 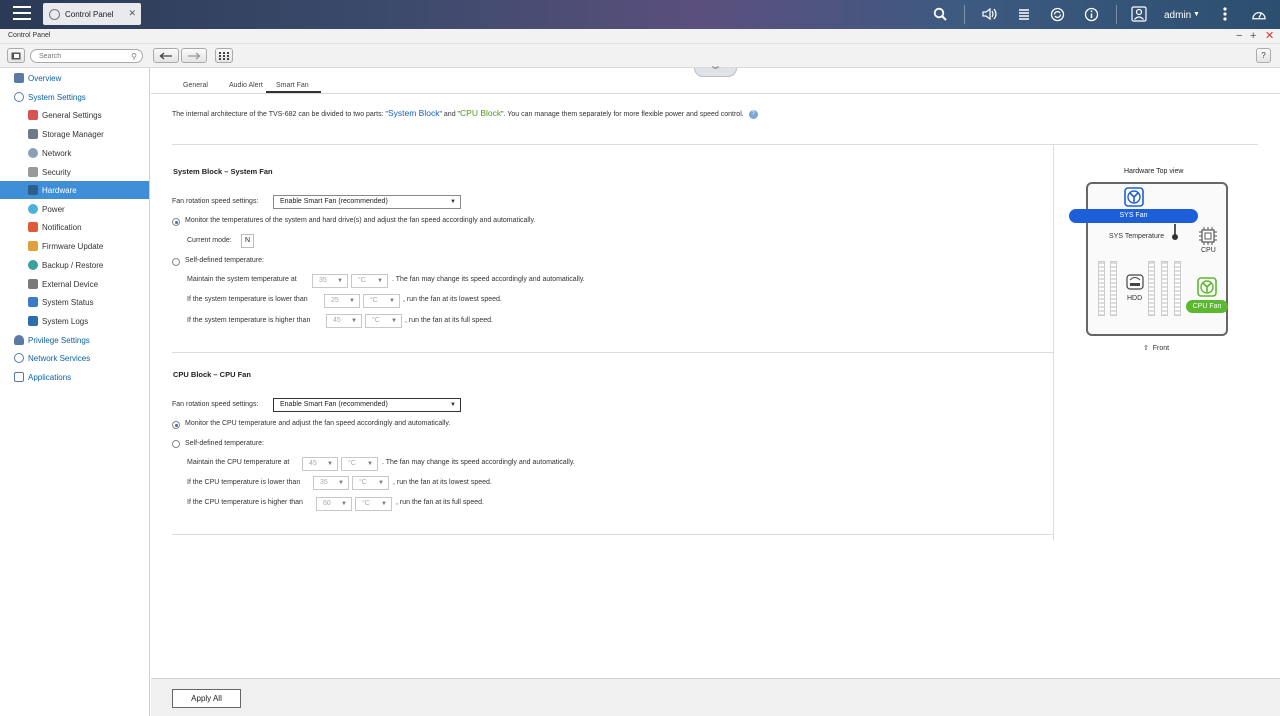 I want to click on sidebar-item-notification: Notification, so click(x=74, y=227).